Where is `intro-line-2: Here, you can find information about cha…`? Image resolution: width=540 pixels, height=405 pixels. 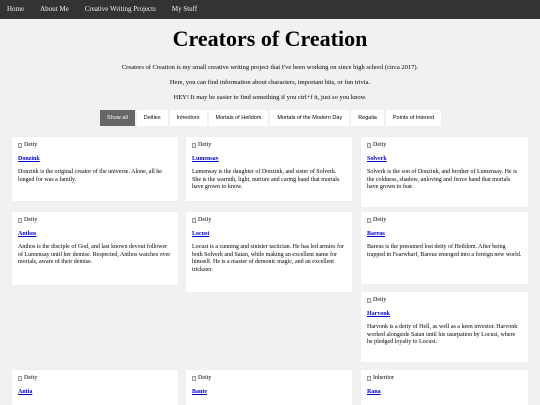
intro-line-2: Here, you can find information about cha… is located at coordinates (270, 82).